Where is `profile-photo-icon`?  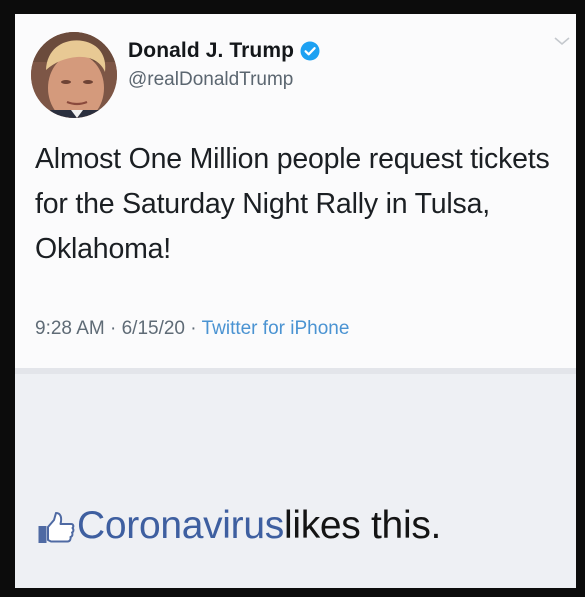
profile-photo-icon is located at coordinates (74, 75).